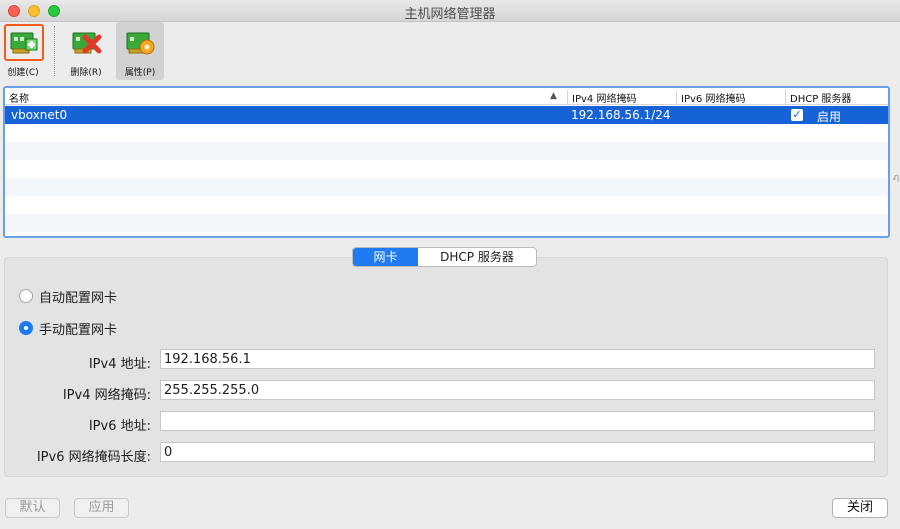 This screenshot has height=529, width=900. I want to click on ipv4-address-label: IPv4 地址:, so click(119, 364).